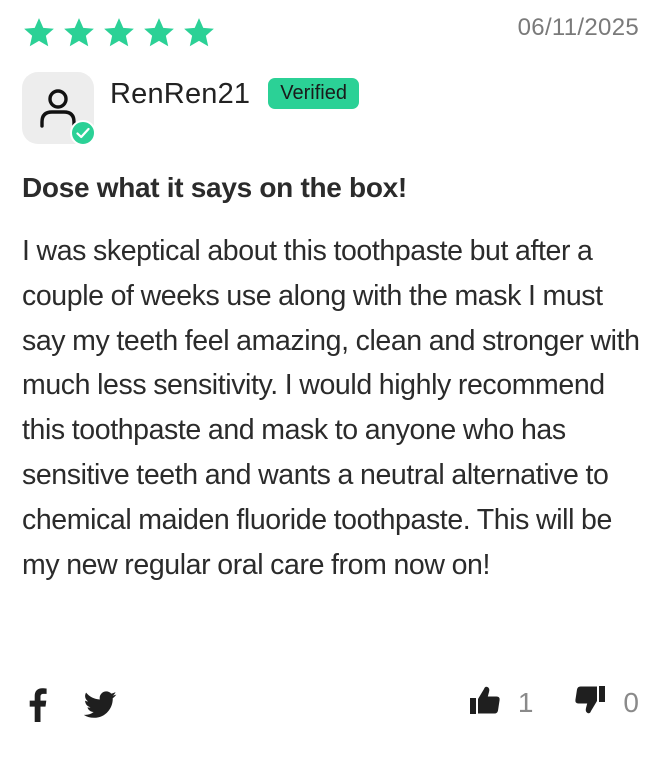 The height and width of the screenshot is (762, 658). I want to click on share-links, so click(71, 707).